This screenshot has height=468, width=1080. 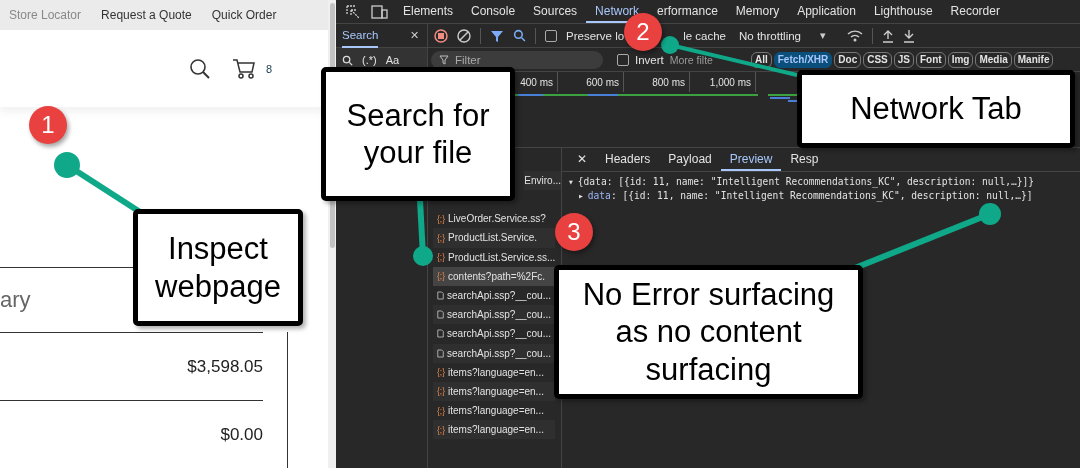 What do you see at coordinates (595, 35) in the screenshot?
I see `preserve-log-label: Preserve lo` at bounding box center [595, 35].